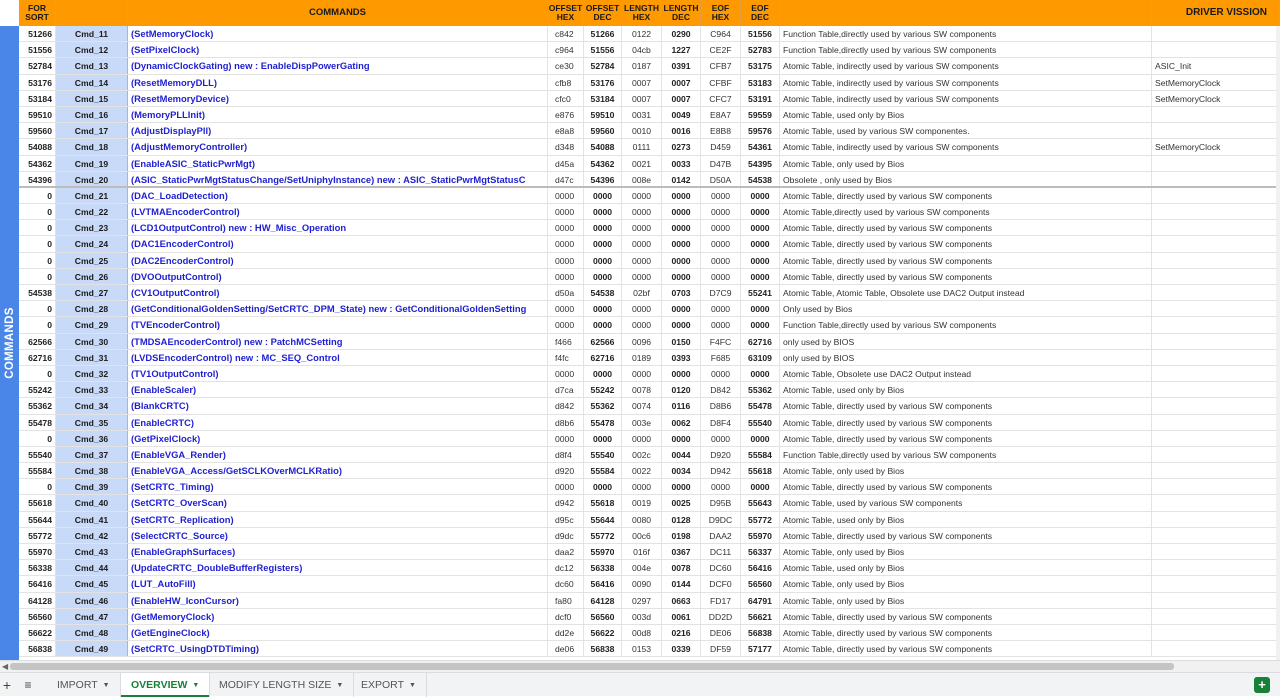 The height and width of the screenshot is (698, 1280). Describe the element at coordinates (37, 616) in the screenshot. I see `sort-cell: 56560` at that location.